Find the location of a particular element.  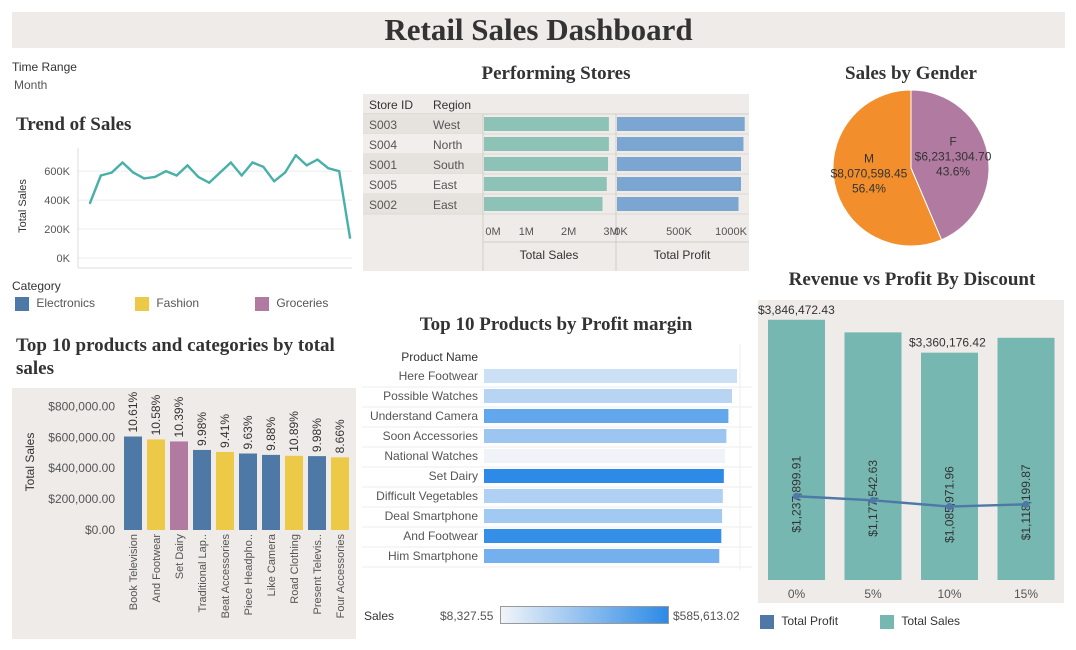

profit-axis-label: Total Profit is located at coordinates (682, 255).